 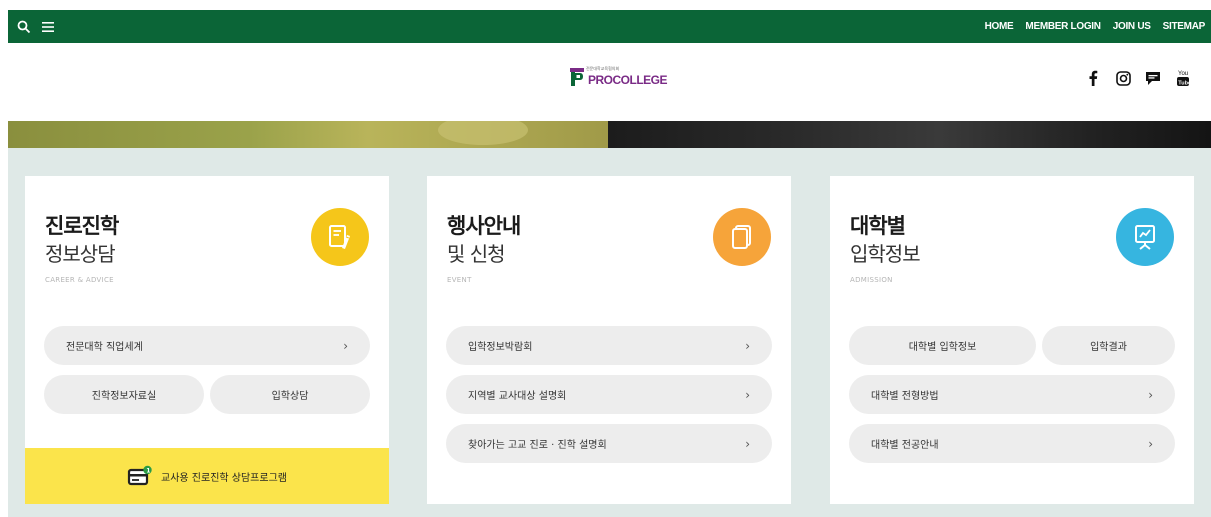 I want to click on hero-banner-left-image, so click(x=308, y=134).